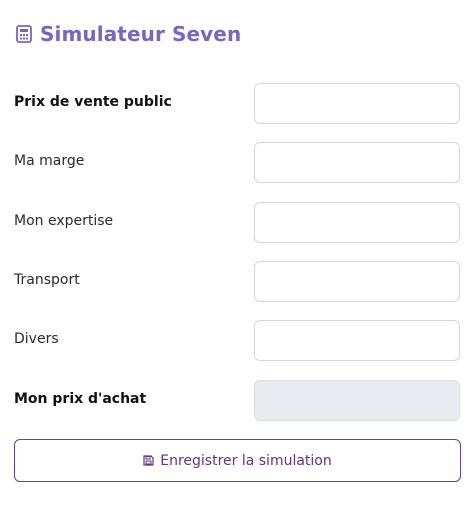 This screenshot has width=473, height=507. I want to click on prix-achat-output, so click(357, 400).